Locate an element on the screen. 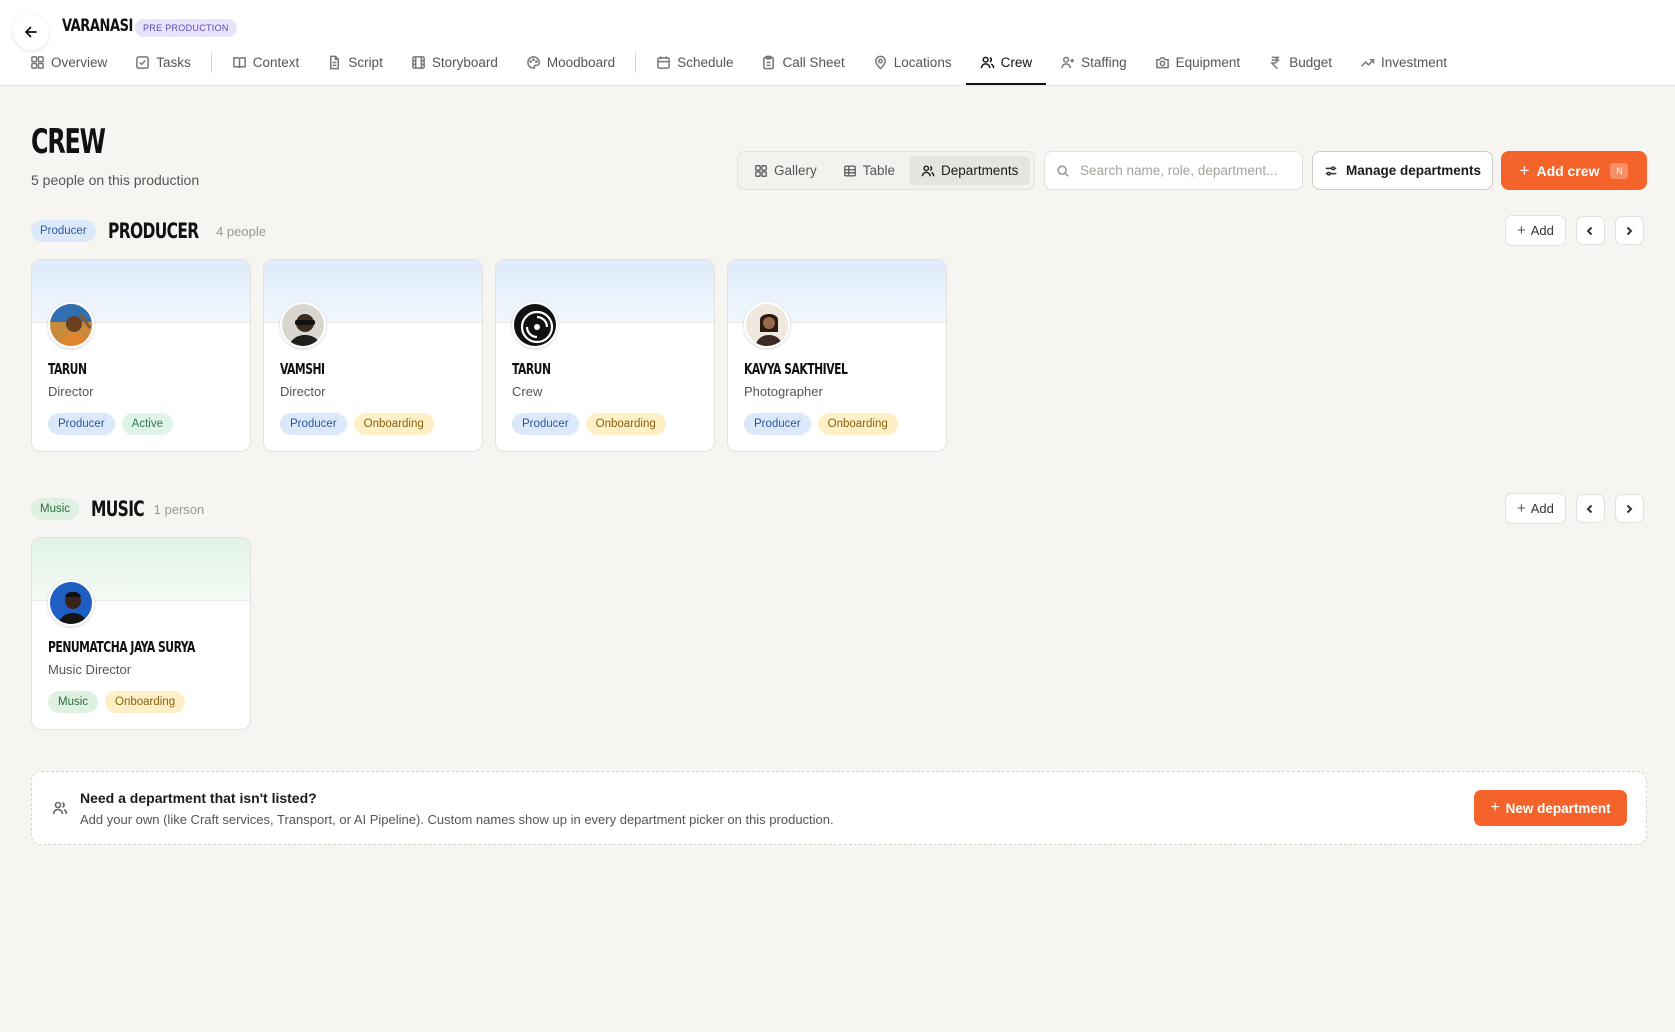 Image resolution: width=1675 pixels, height=1032 pixels. tab-moodboard: Moodboard is located at coordinates (570, 67).